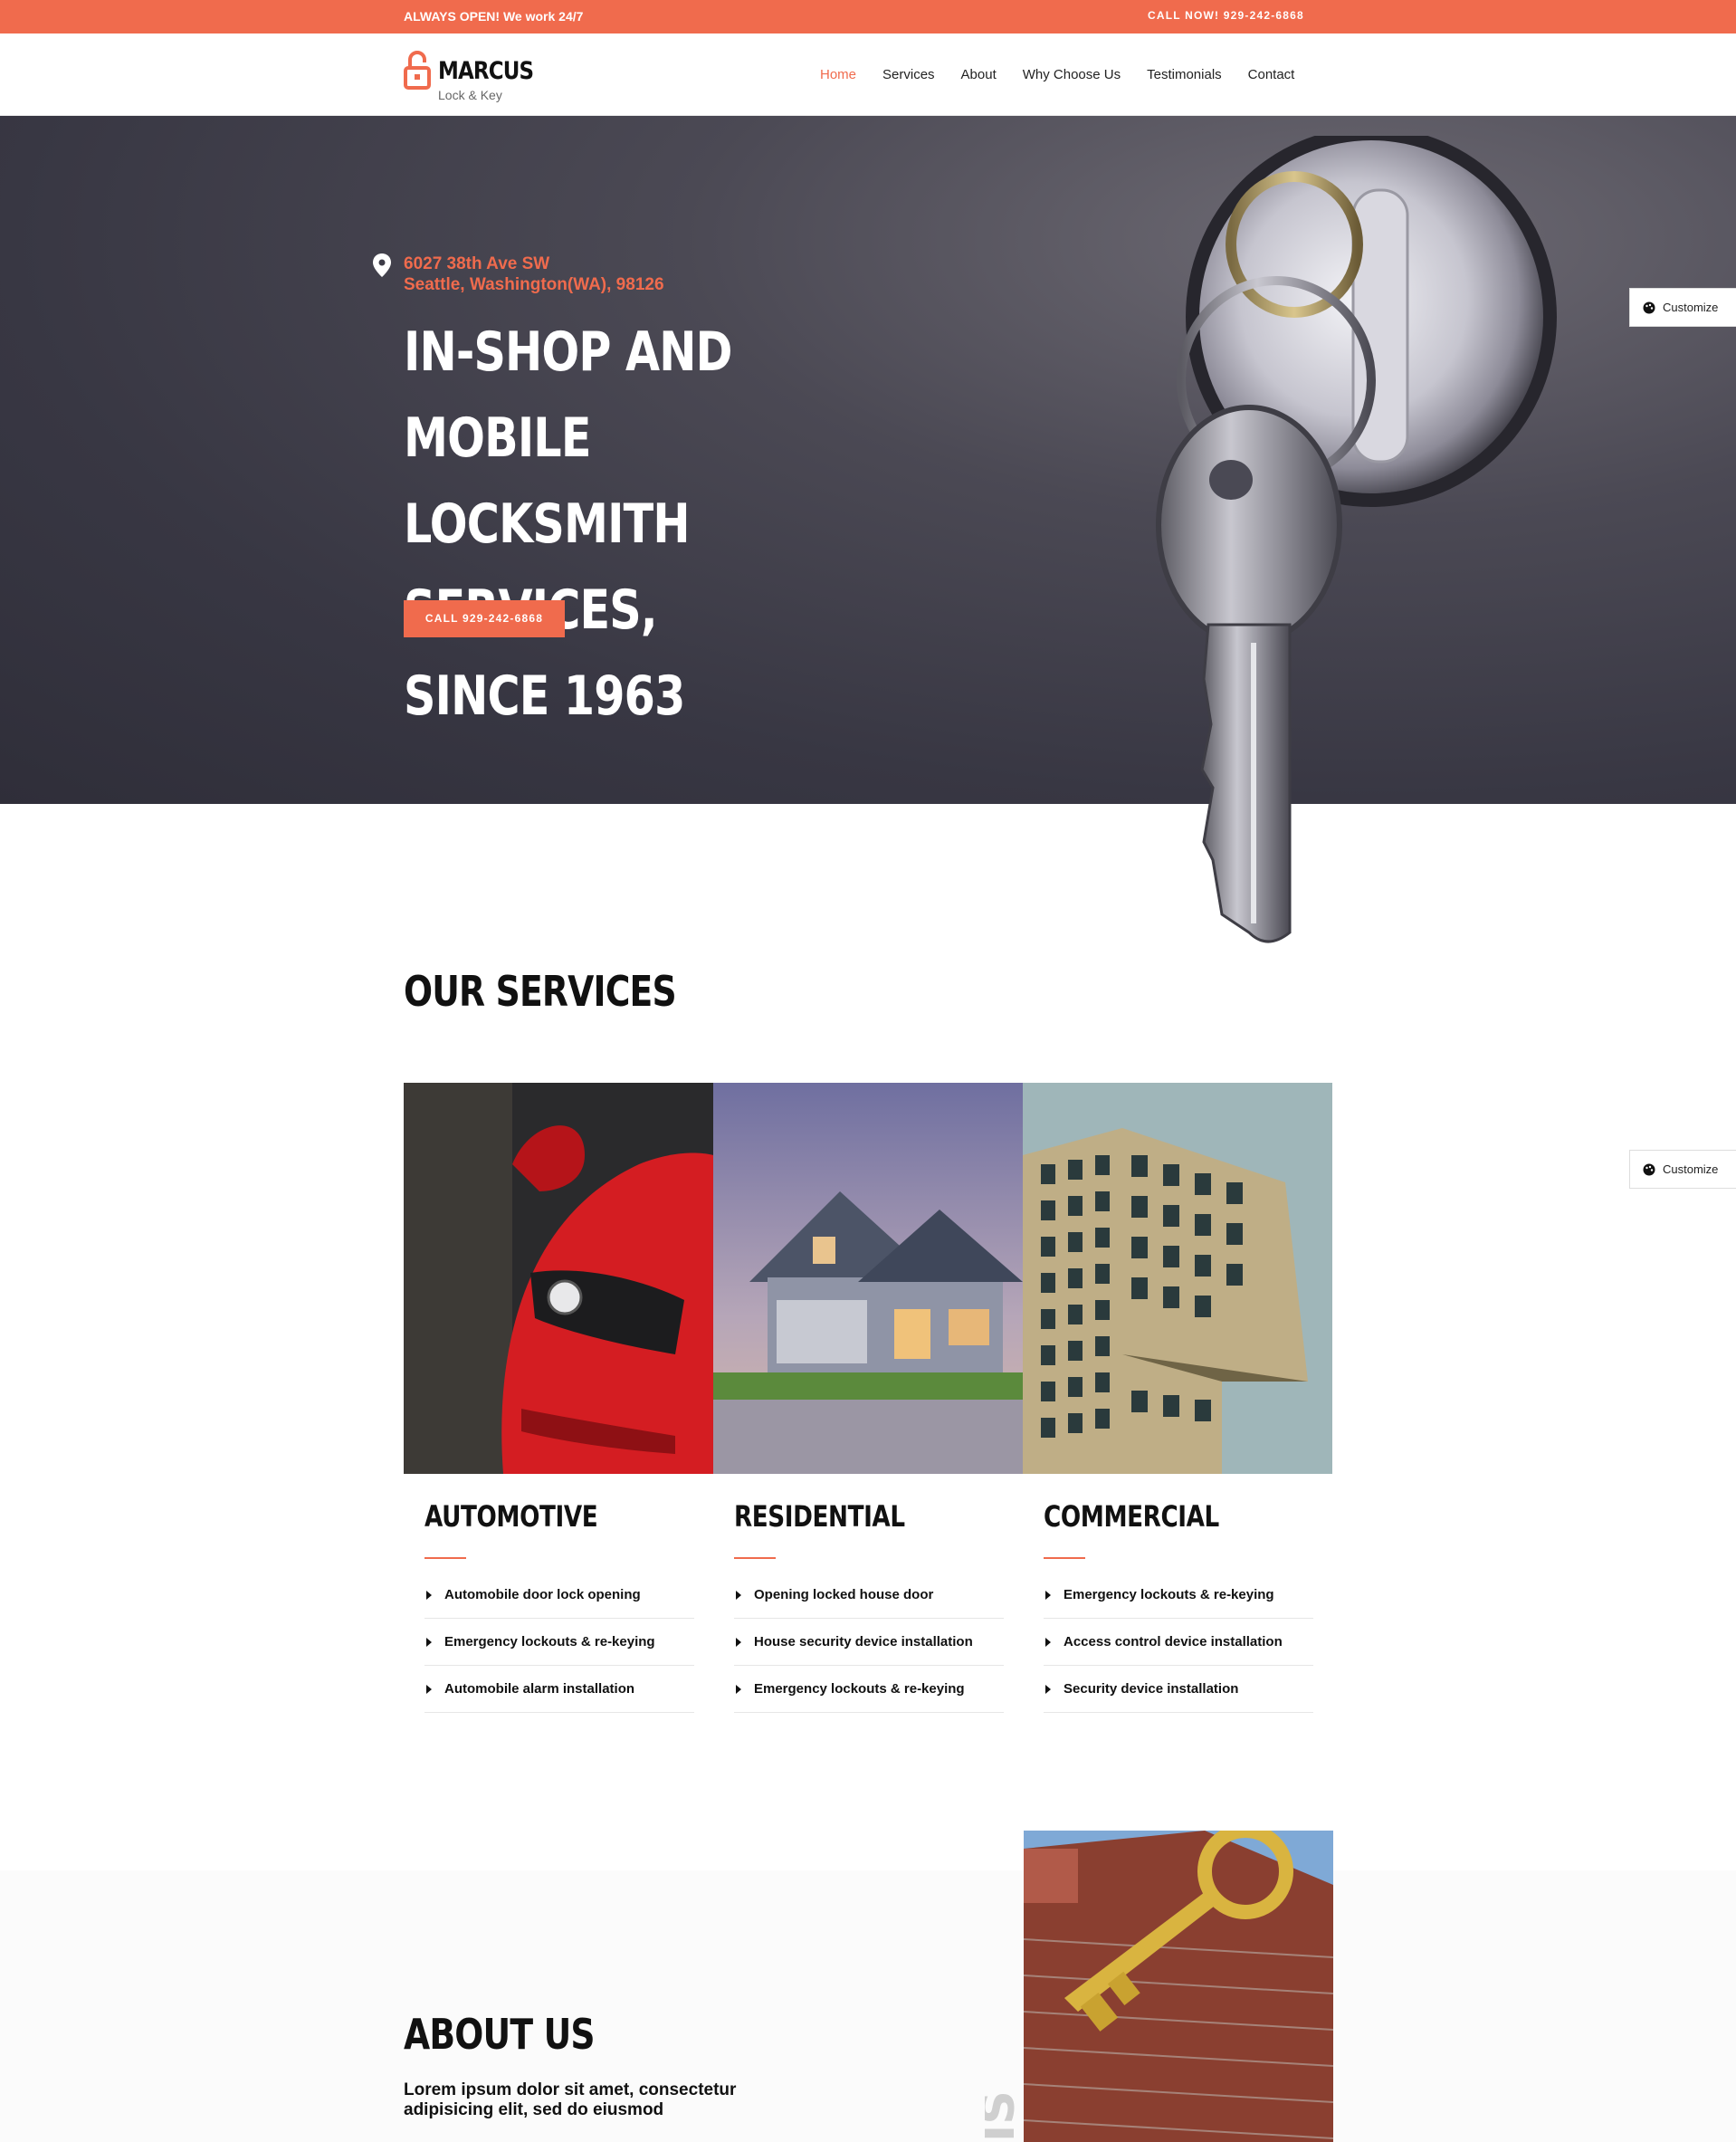 This screenshot has height=2142, width=1736. I want to click on nav-why-choose-us: Why Choose Us, so click(1072, 74).